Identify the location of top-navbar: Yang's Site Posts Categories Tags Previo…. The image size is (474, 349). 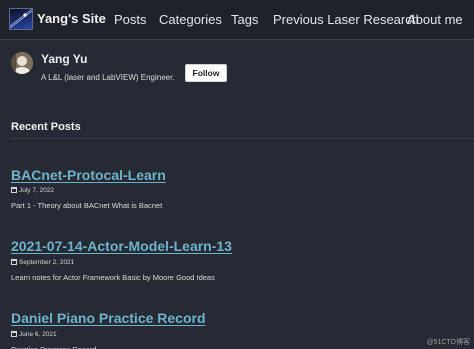
(237, 20).